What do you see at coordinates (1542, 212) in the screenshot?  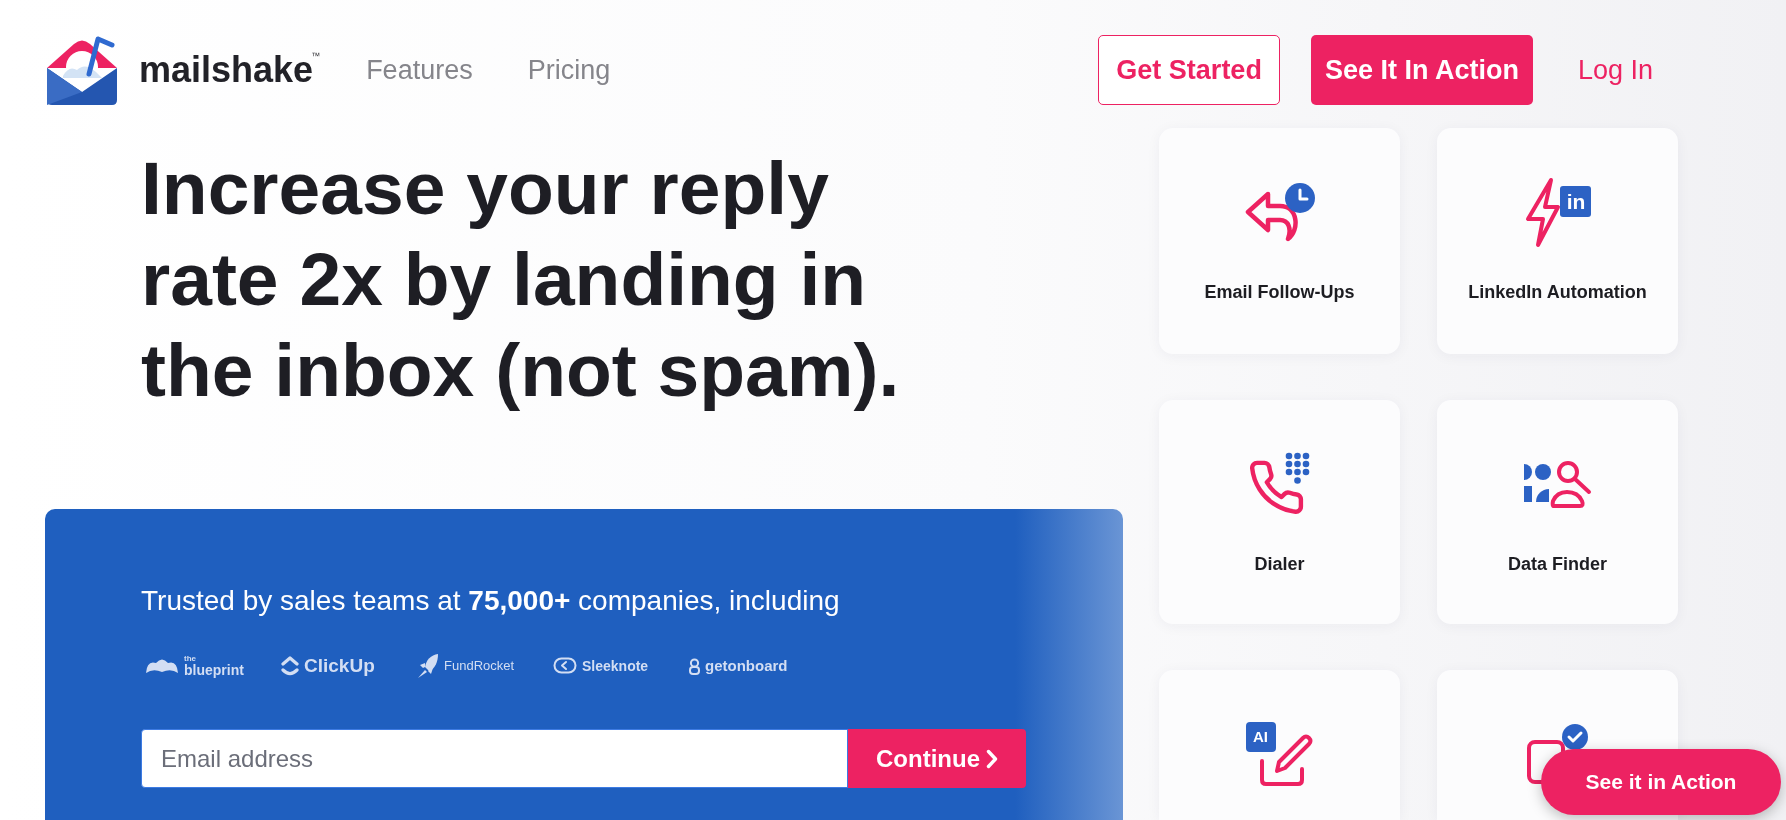 I see `lightning-bolt-icon` at bounding box center [1542, 212].